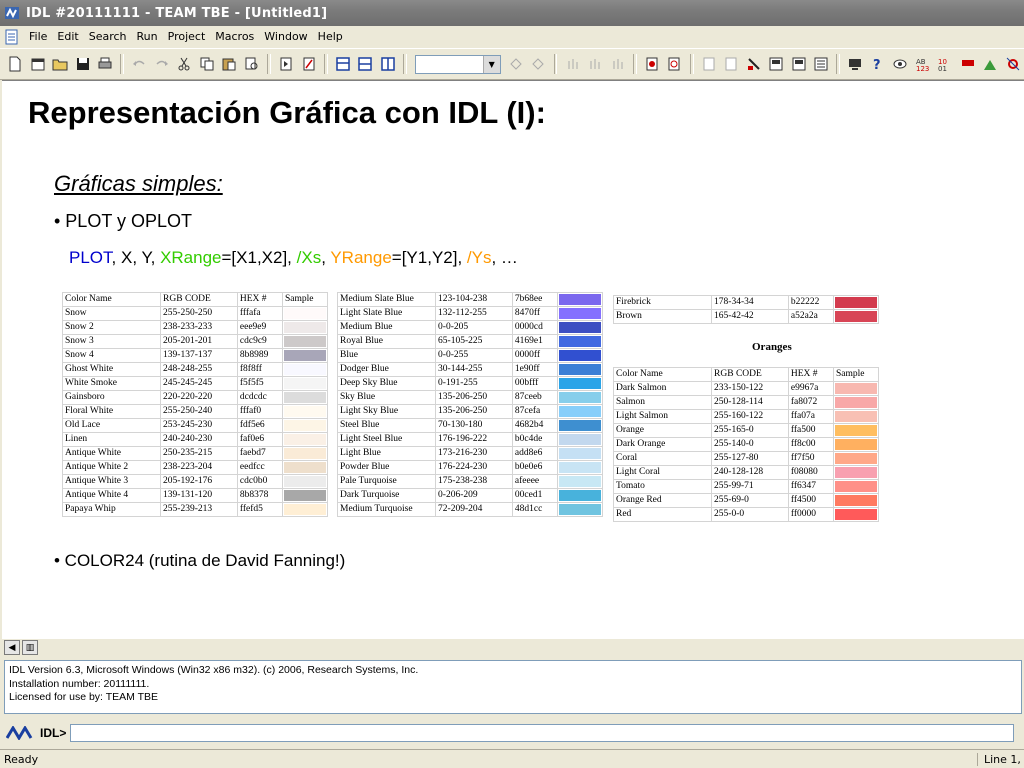  Describe the element at coordinates (139, 64) in the screenshot. I see `undo-icon` at that location.